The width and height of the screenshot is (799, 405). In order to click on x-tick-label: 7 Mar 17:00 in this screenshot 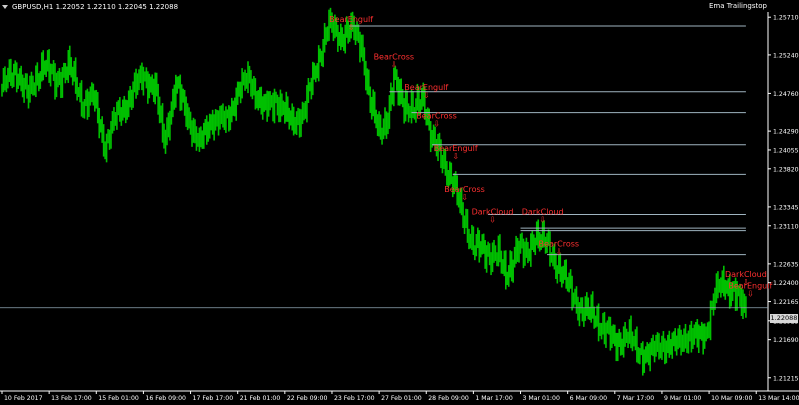, I will do `click(635, 398)`.